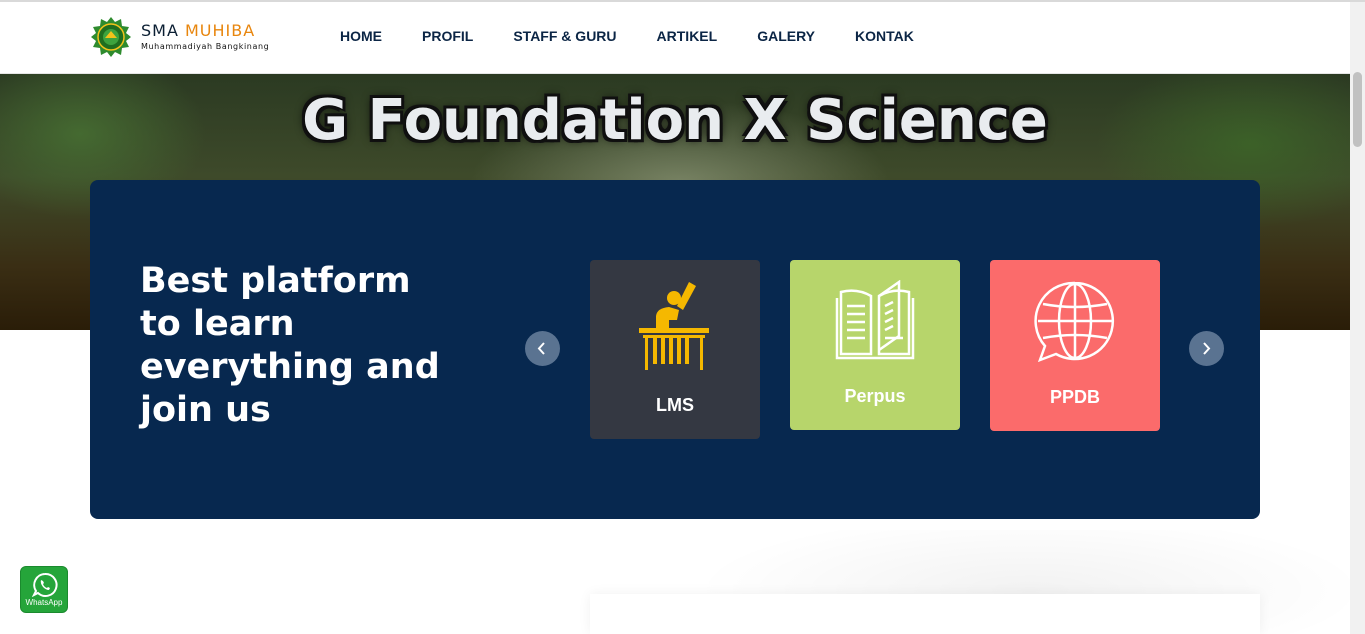 This screenshot has width=1365, height=634. I want to click on whatsapp-button: WhatsApp, so click(44, 589).